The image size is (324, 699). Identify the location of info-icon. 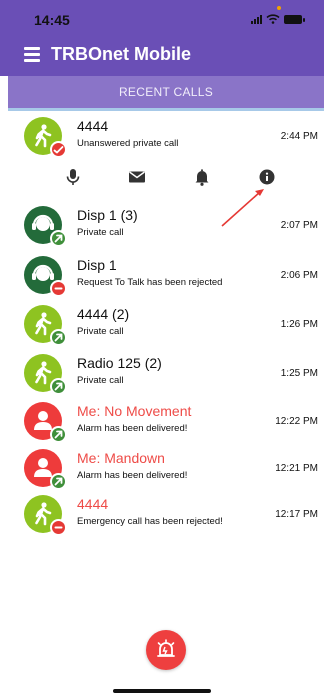
(267, 177).